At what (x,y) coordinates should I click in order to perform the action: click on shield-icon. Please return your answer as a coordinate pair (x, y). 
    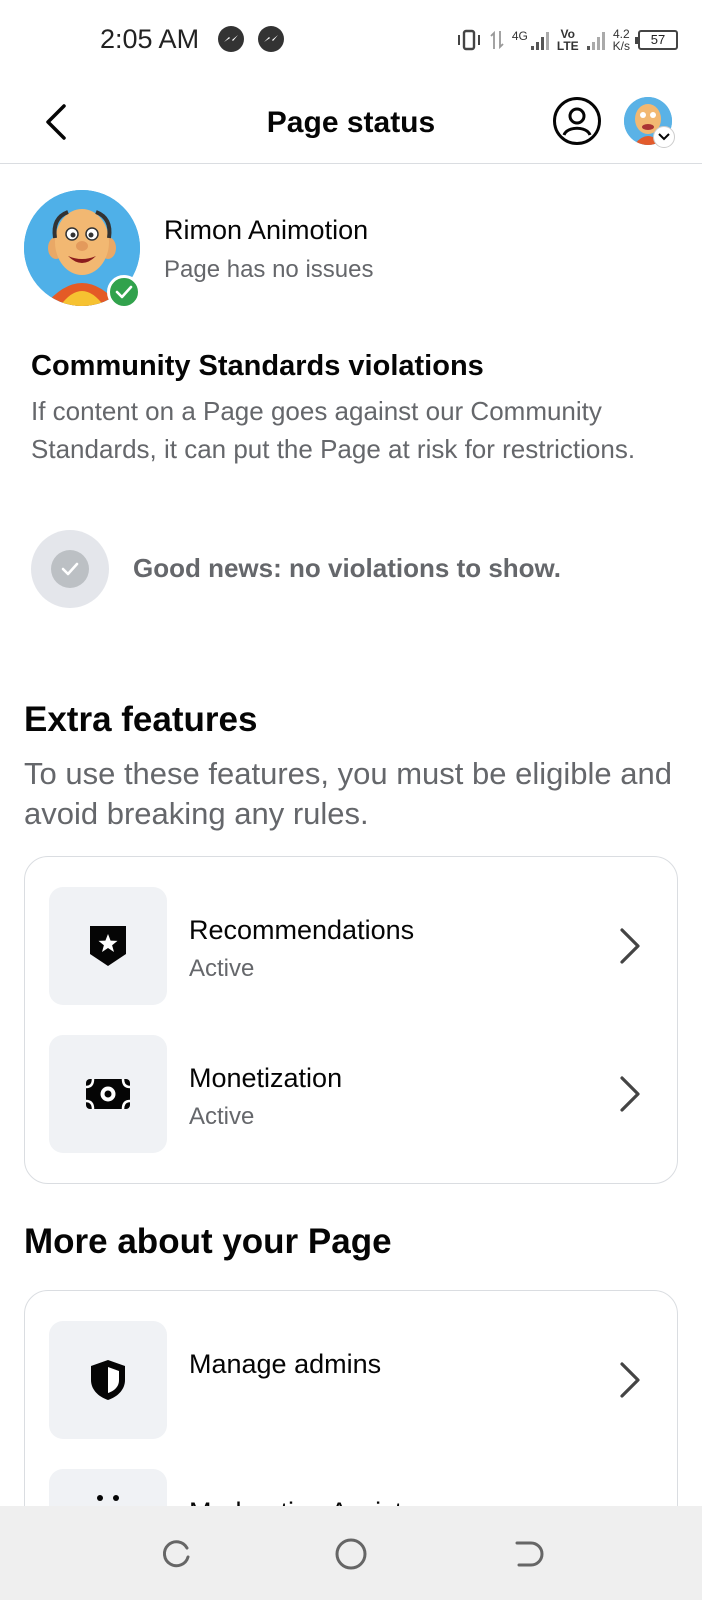
    Looking at the image, I should click on (108, 1380).